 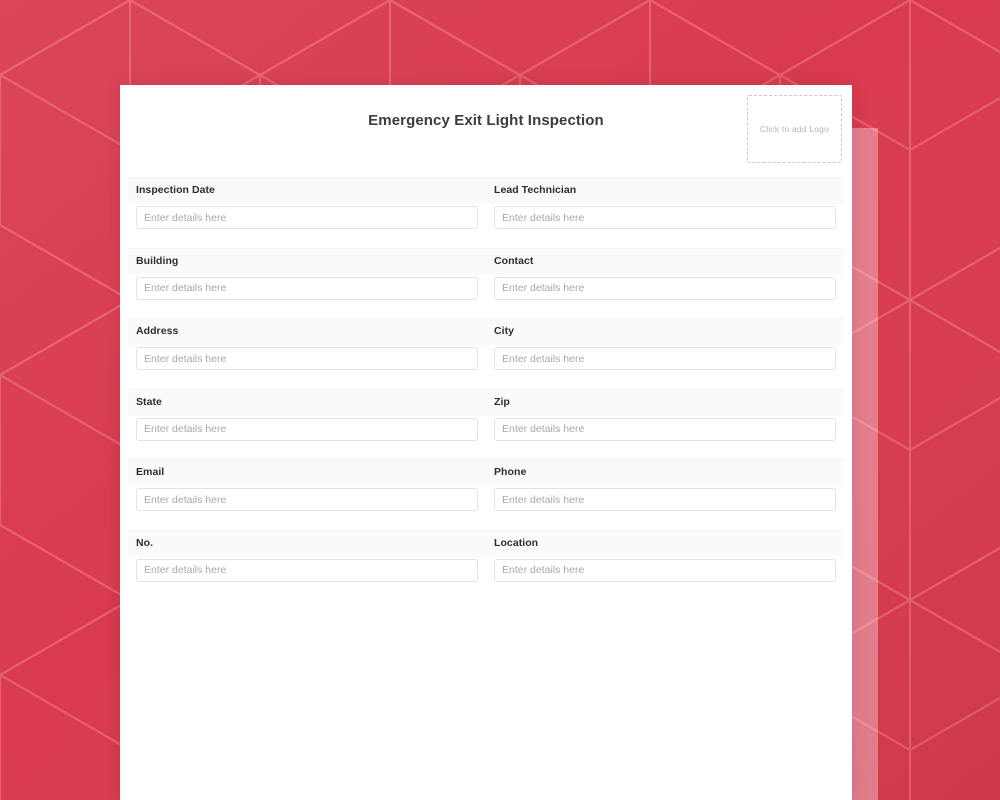 I want to click on field-label: Email, so click(x=150, y=472).